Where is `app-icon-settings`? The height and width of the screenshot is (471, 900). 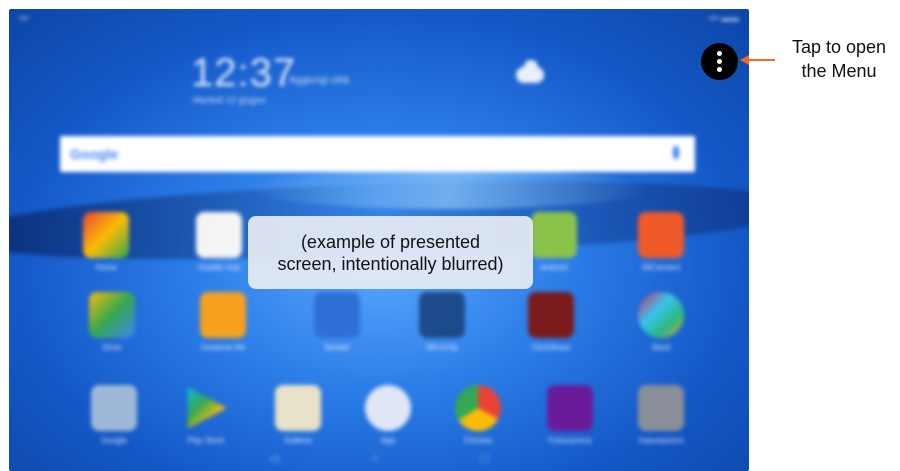 app-icon-settings is located at coordinates (661, 408).